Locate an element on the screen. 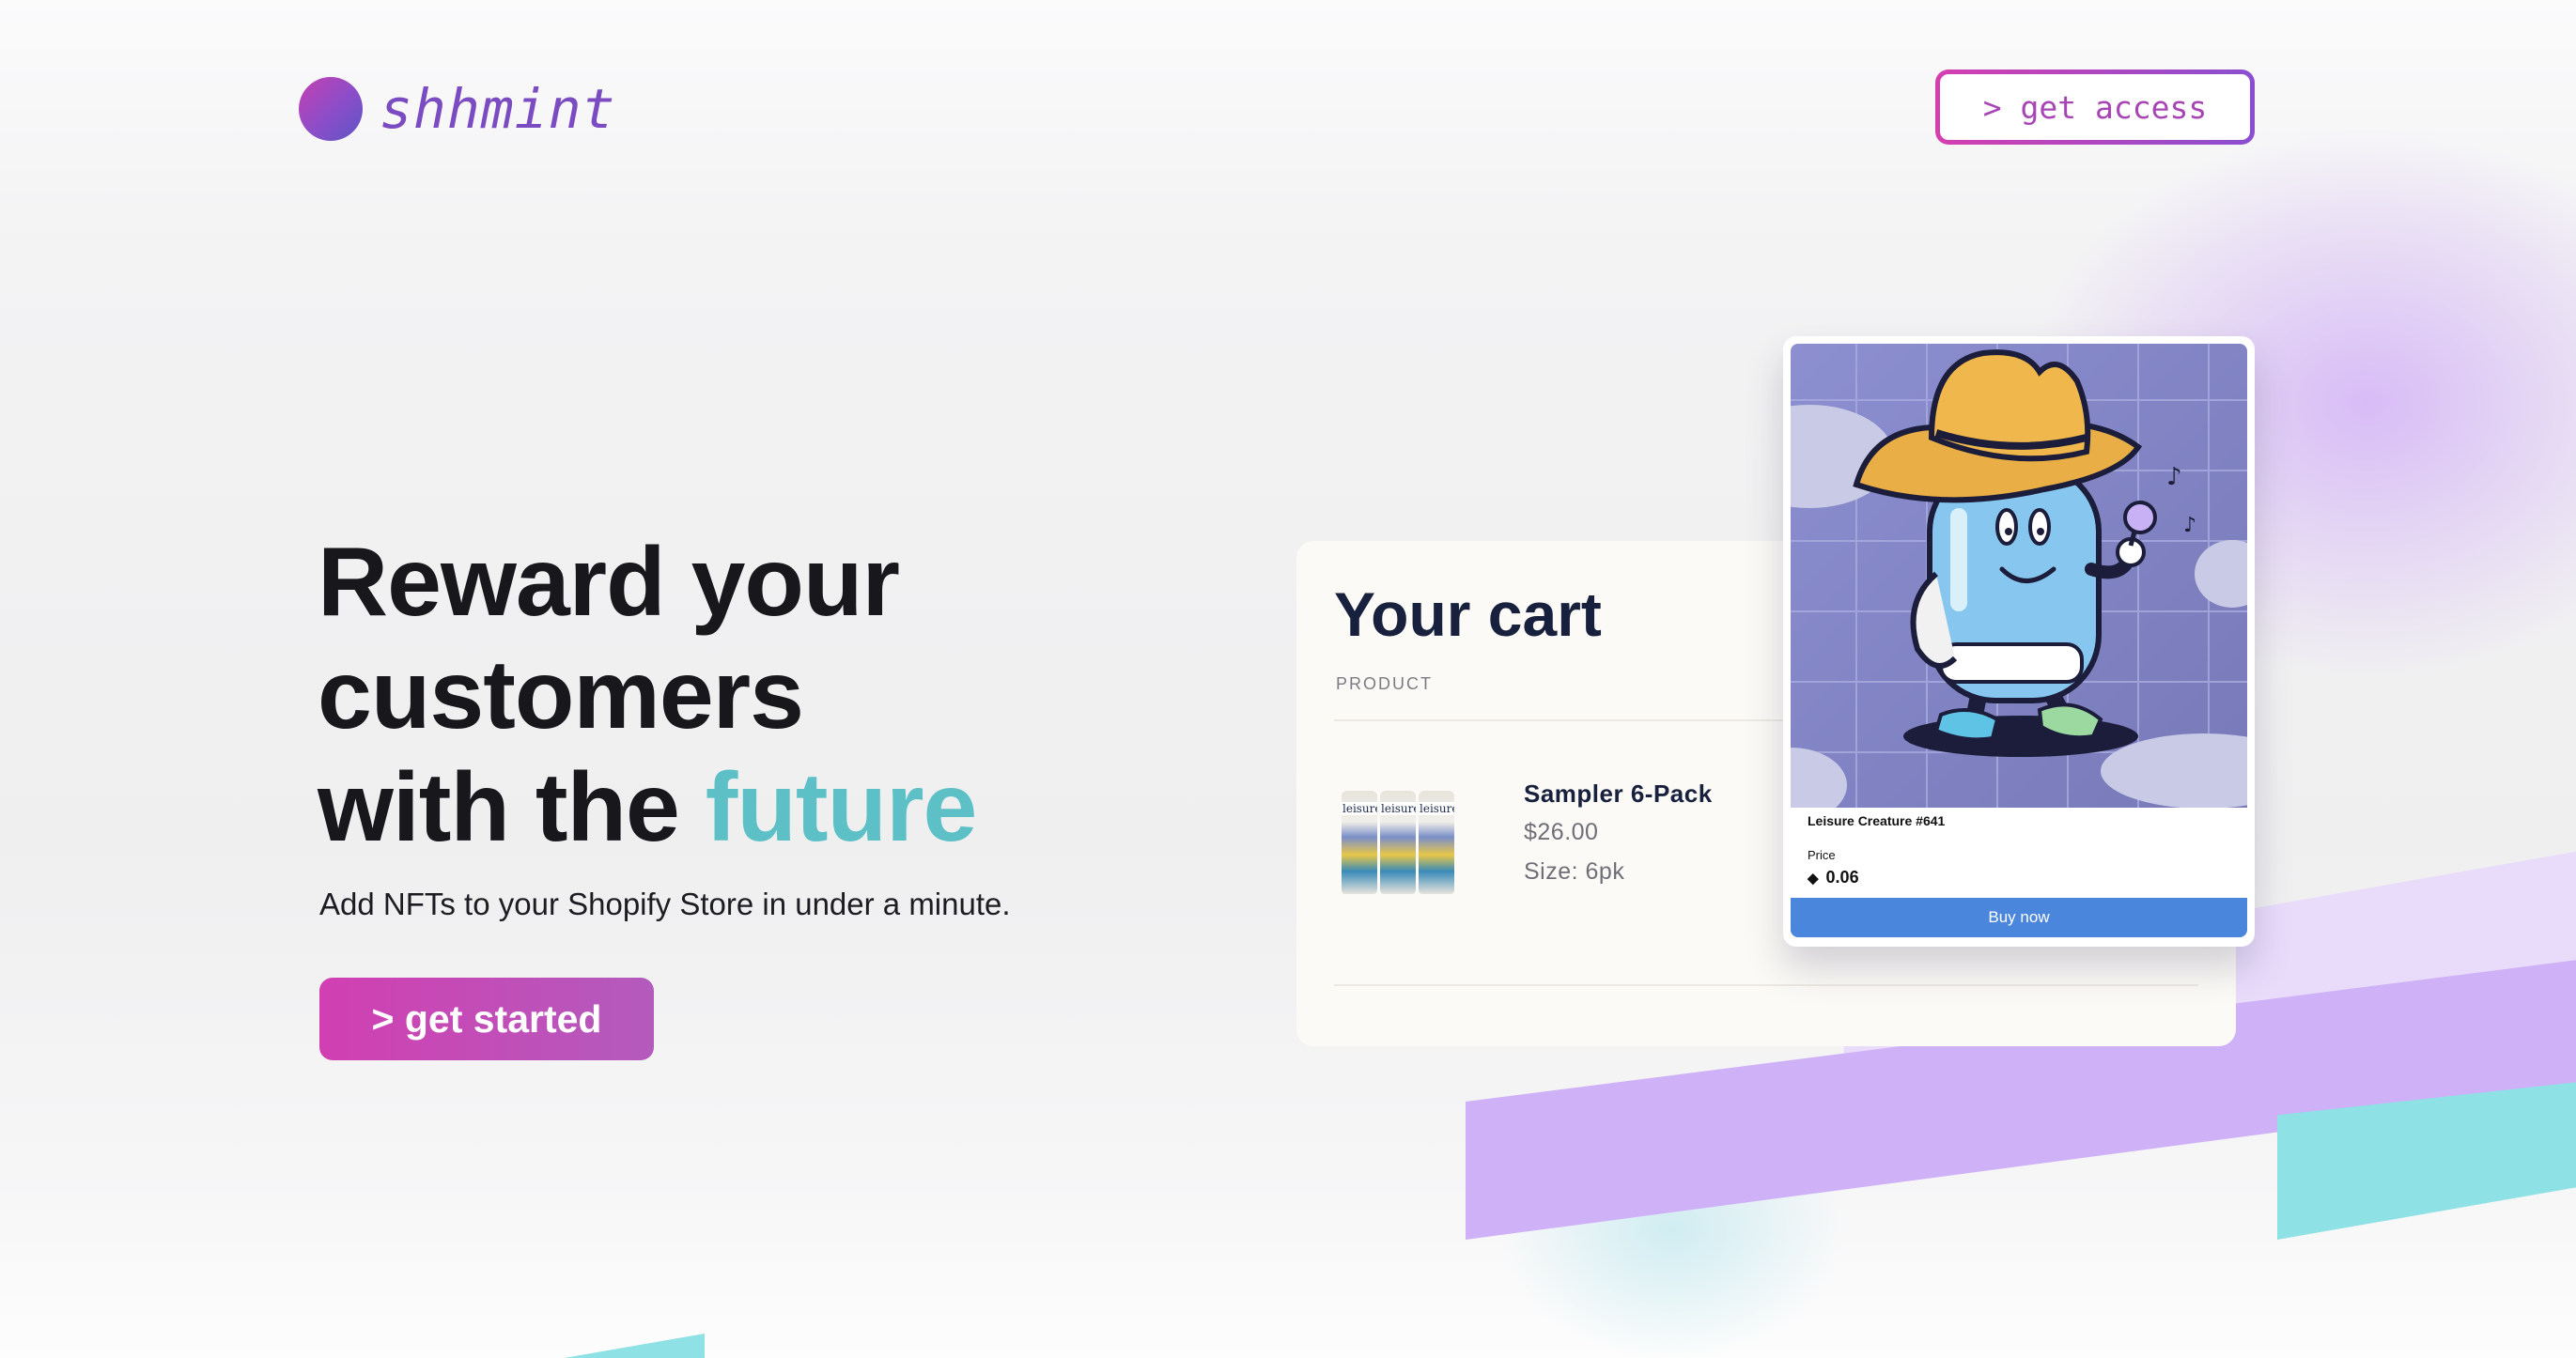  decorative-stripe is located at coordinates (597, 1346).